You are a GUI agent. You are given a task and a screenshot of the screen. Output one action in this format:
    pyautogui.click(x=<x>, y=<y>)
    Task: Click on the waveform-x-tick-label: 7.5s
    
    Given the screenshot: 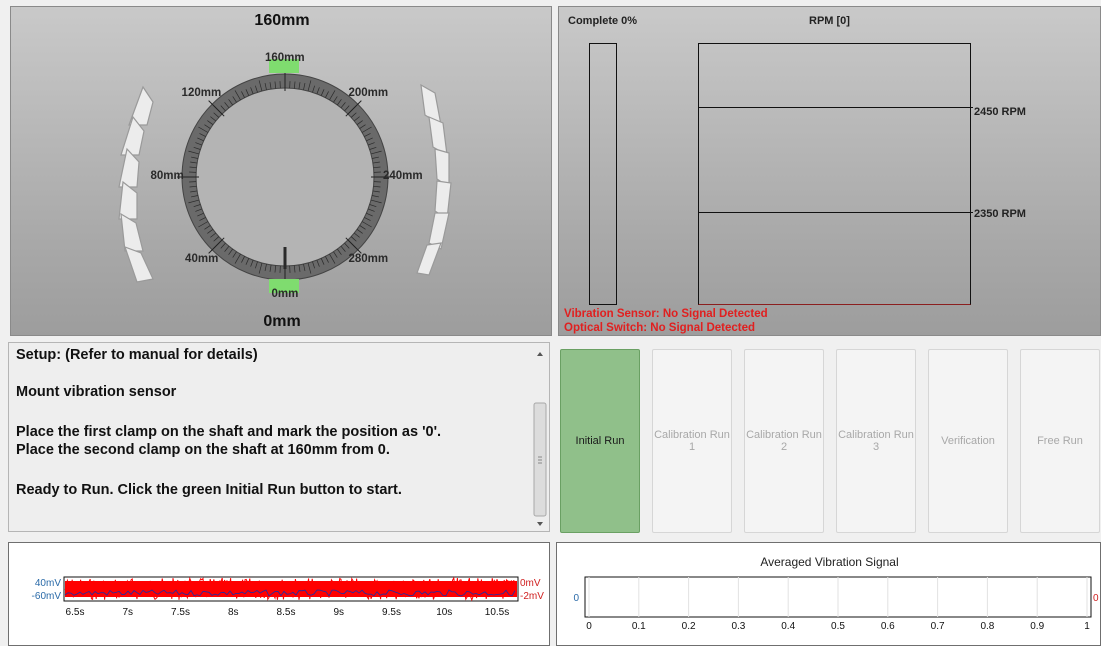 What is the action you would take?
    pyautogui.click(x=180, y=612)
    